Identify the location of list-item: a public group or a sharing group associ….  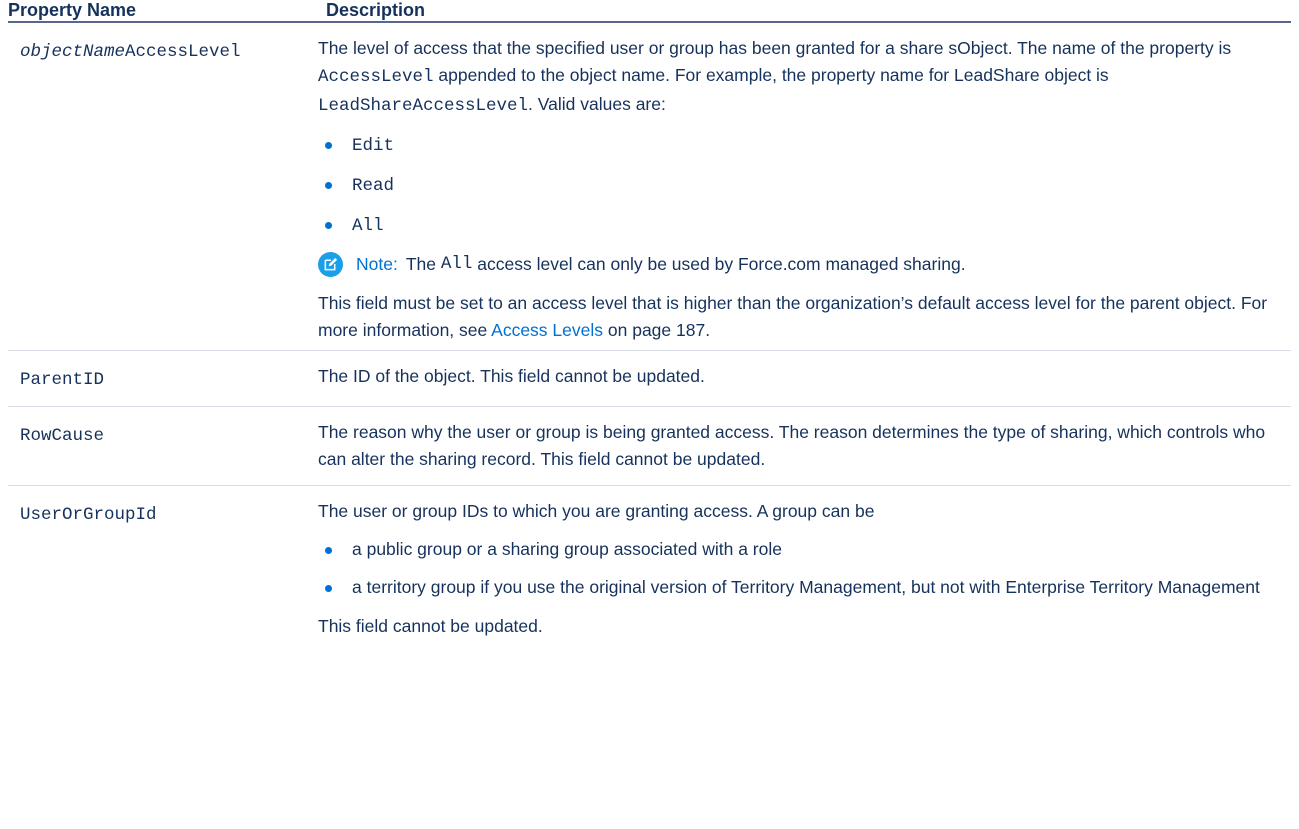
(804, 549).